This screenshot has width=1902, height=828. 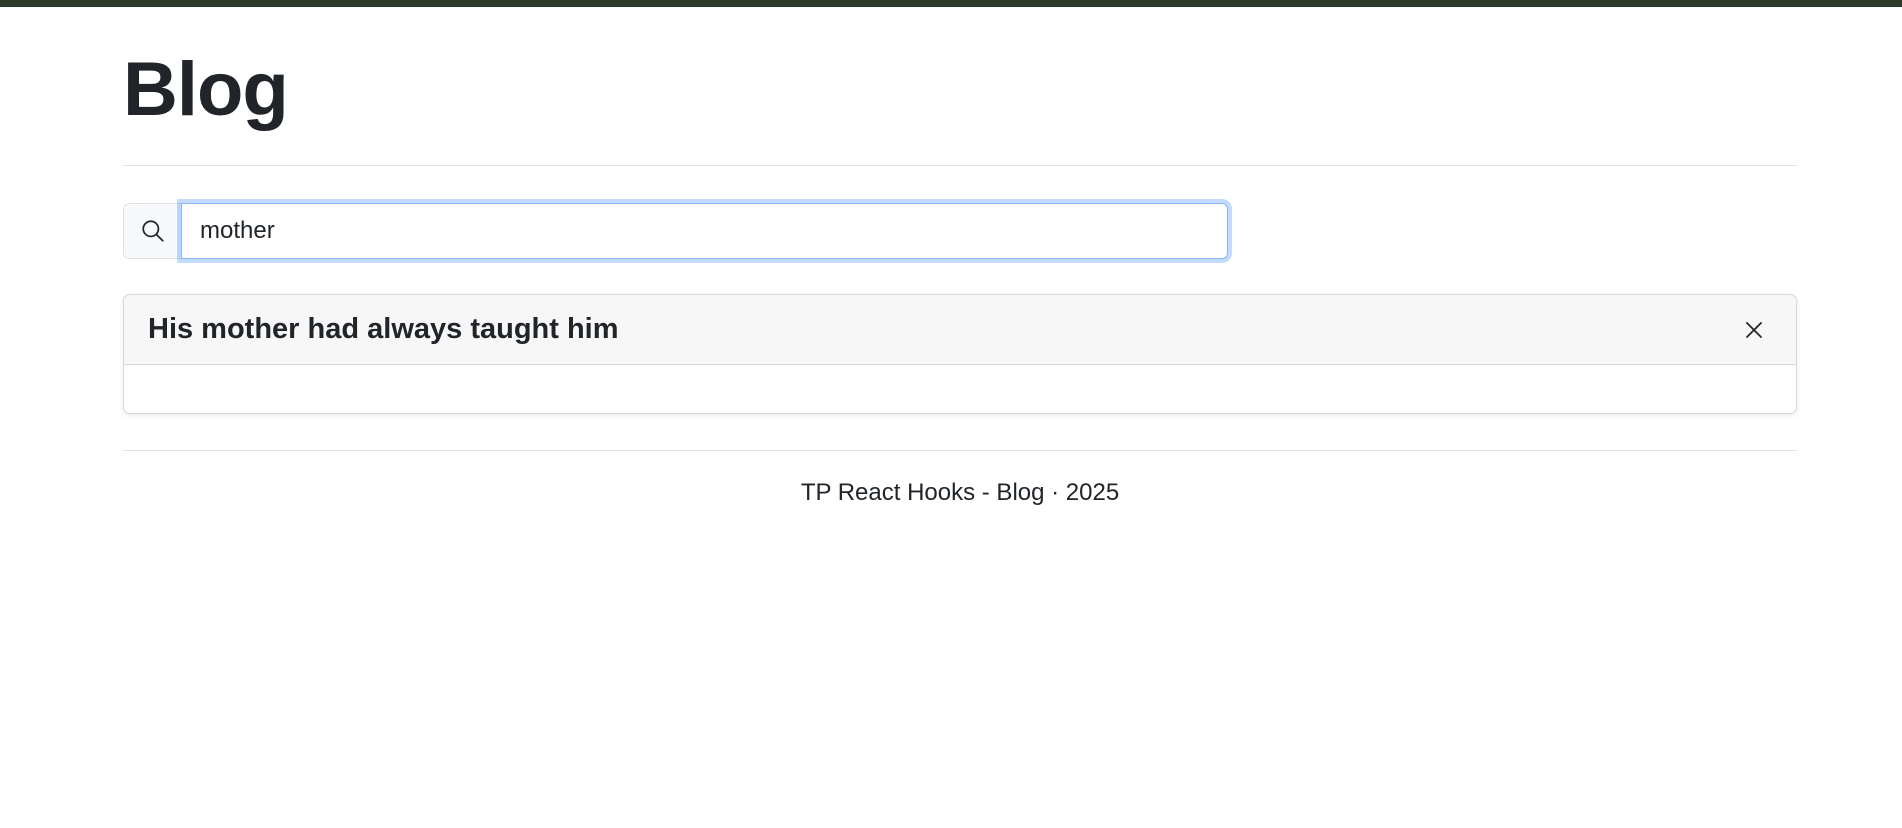 What do you see at coordinates (960, 165) in the screenshot?
I see `header-divider` at bounding box center [960, 165].